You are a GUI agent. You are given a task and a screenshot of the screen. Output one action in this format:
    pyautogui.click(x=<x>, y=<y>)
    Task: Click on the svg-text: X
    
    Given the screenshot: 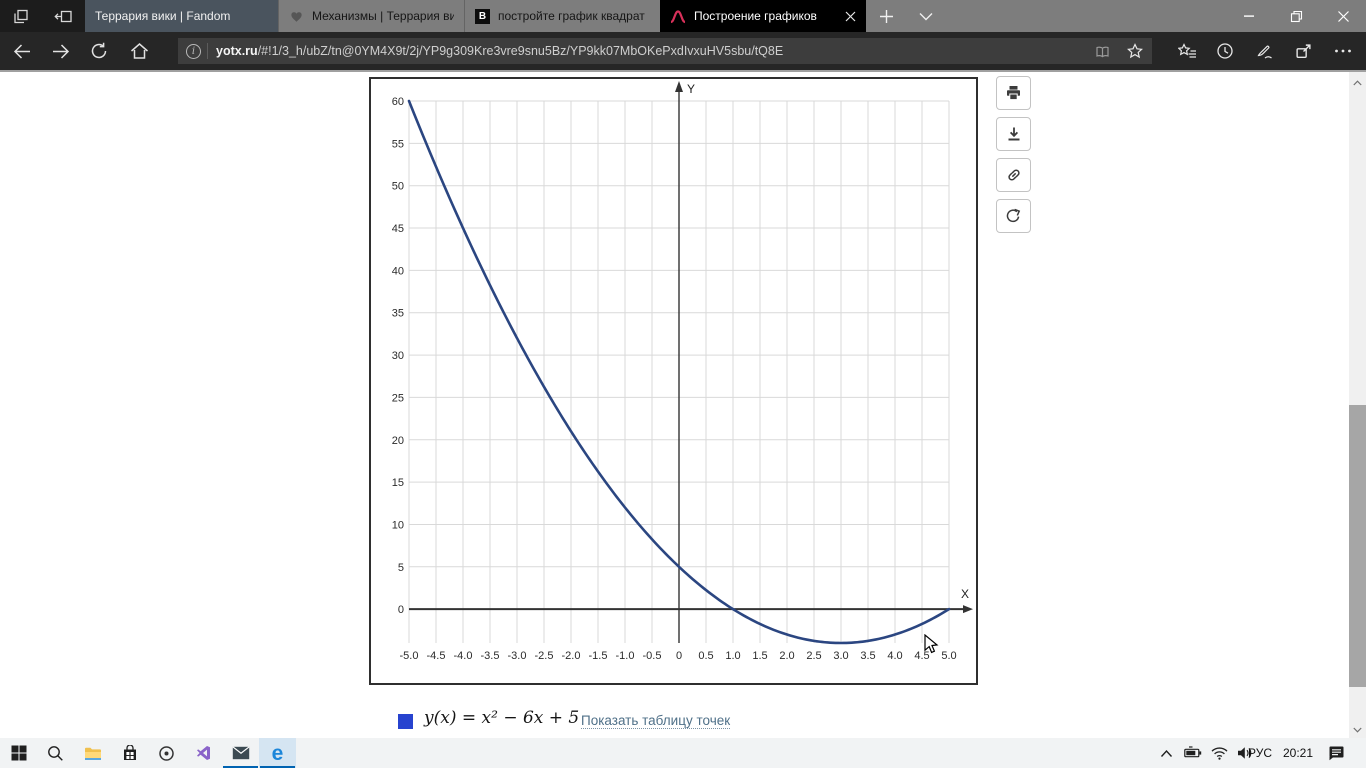 What is the action you would take?
    pyautogui.click(x=965, y=594)
    